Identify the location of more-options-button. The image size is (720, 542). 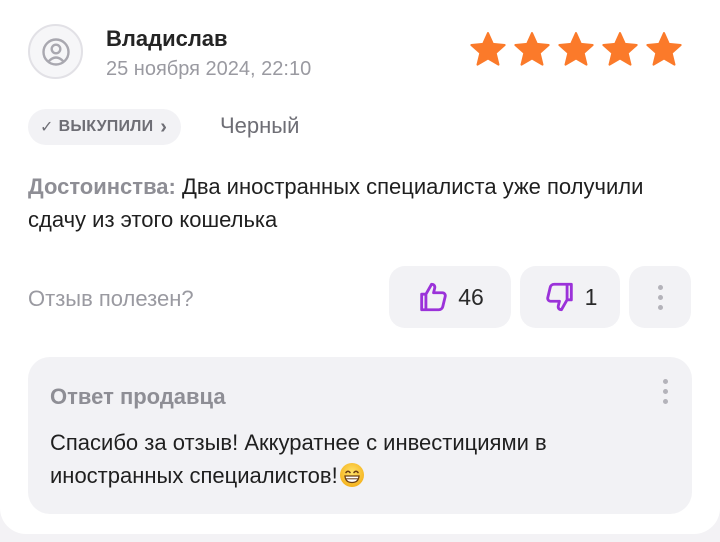
(660, 297).